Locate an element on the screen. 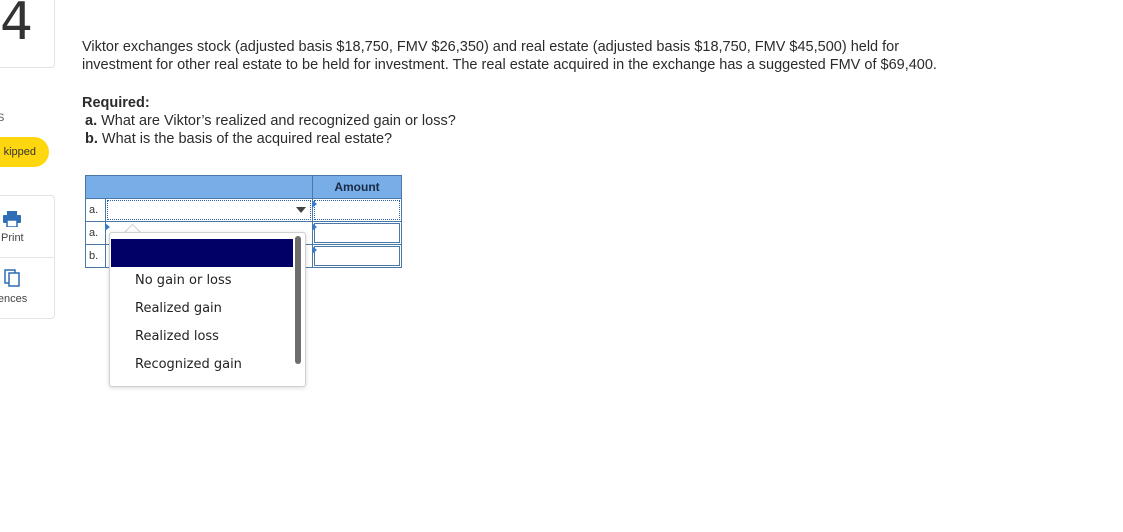  dropdown-select-box is located at coordinates (209, 210).